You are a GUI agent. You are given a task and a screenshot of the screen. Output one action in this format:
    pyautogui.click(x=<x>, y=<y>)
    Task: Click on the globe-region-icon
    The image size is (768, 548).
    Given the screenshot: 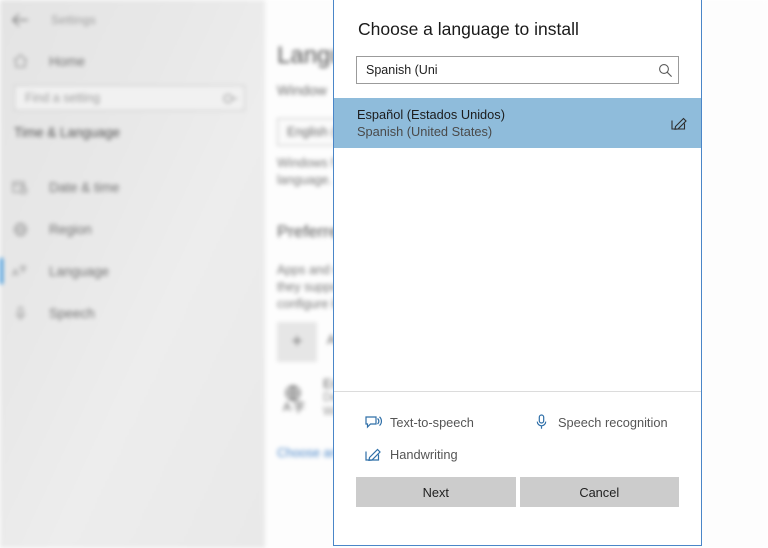 What is the action you would take?
    pyautogui.click(x=20, y=229)
    